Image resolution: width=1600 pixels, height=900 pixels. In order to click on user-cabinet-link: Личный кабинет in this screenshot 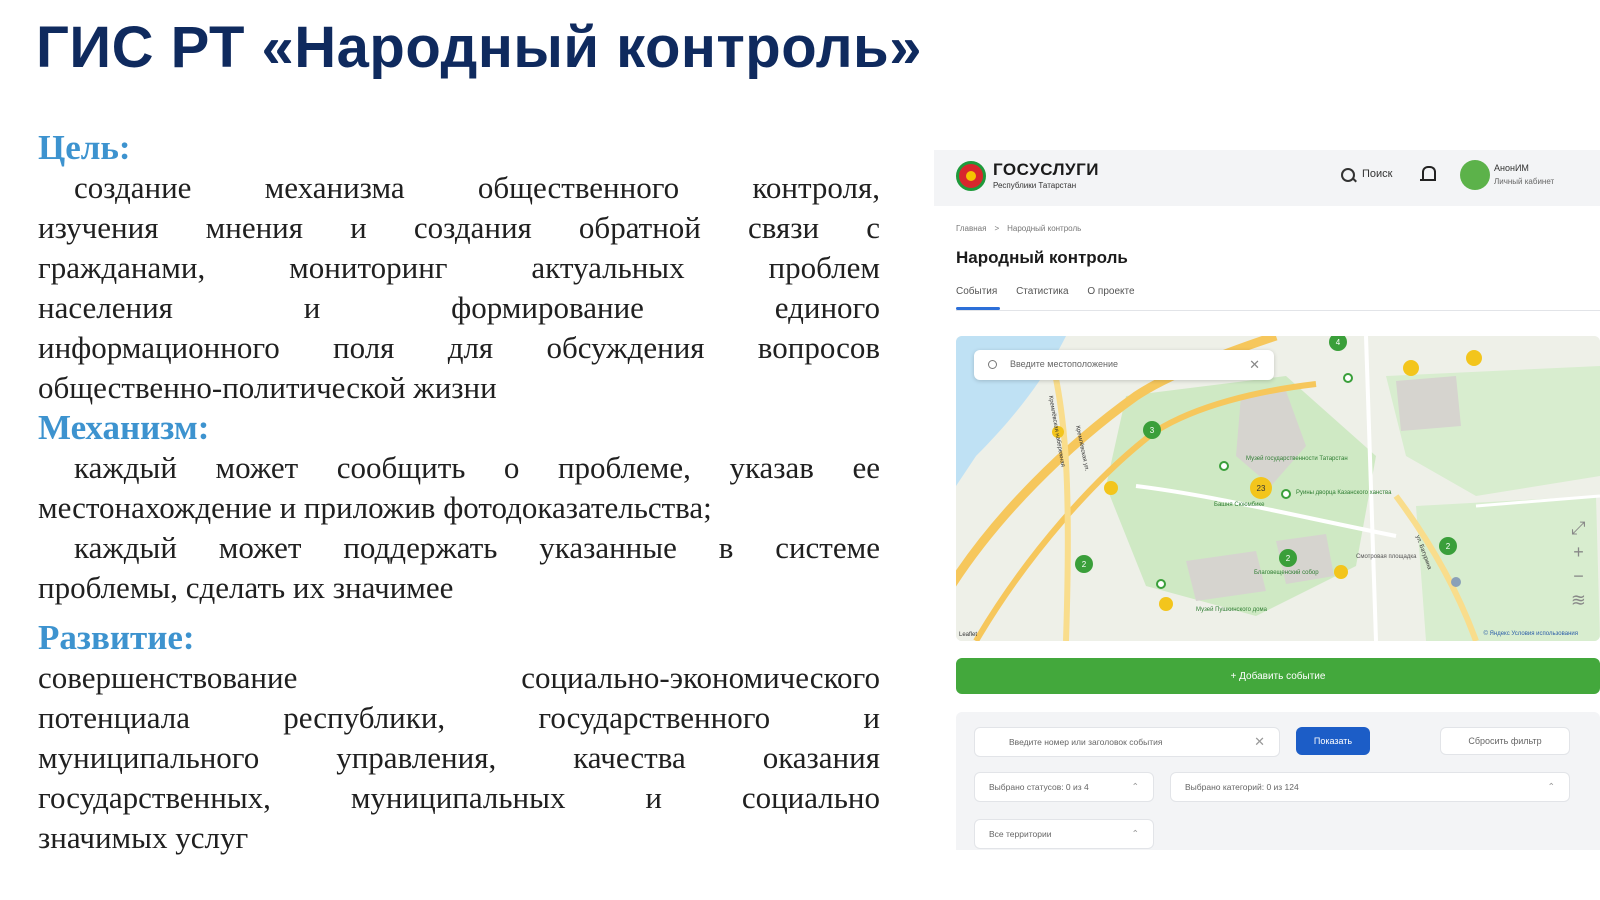, I will do `click(1524, 181)`.